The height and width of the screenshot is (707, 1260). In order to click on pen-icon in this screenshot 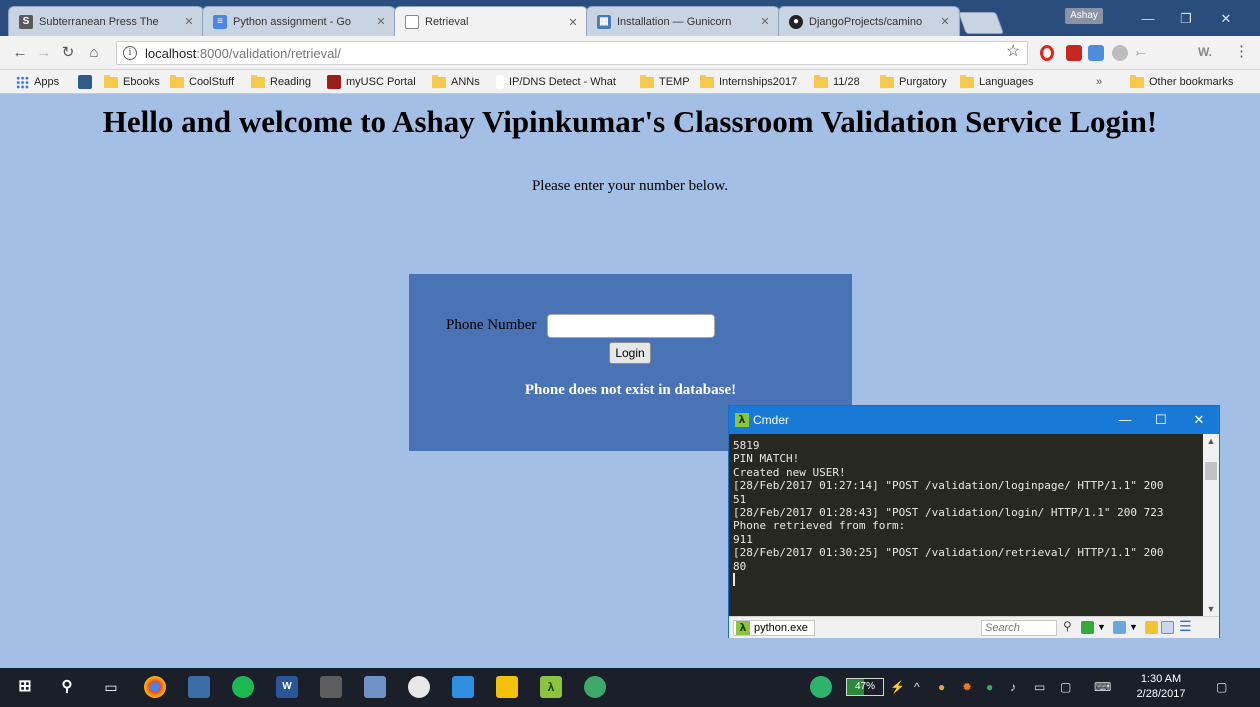, I will do `click(375, 687)`.